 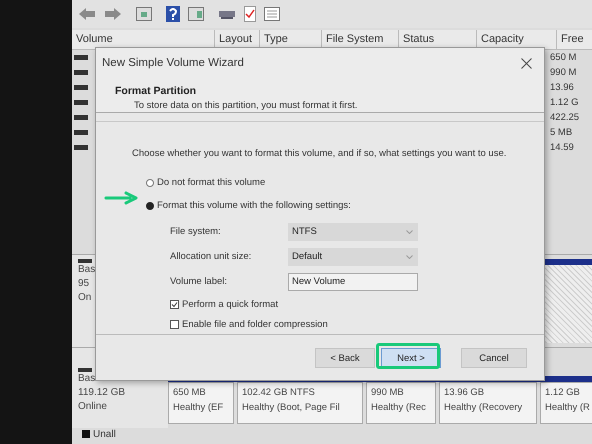 I want to click on checkbox-label: Enable file and folder compression, so click(x=255, y=324).